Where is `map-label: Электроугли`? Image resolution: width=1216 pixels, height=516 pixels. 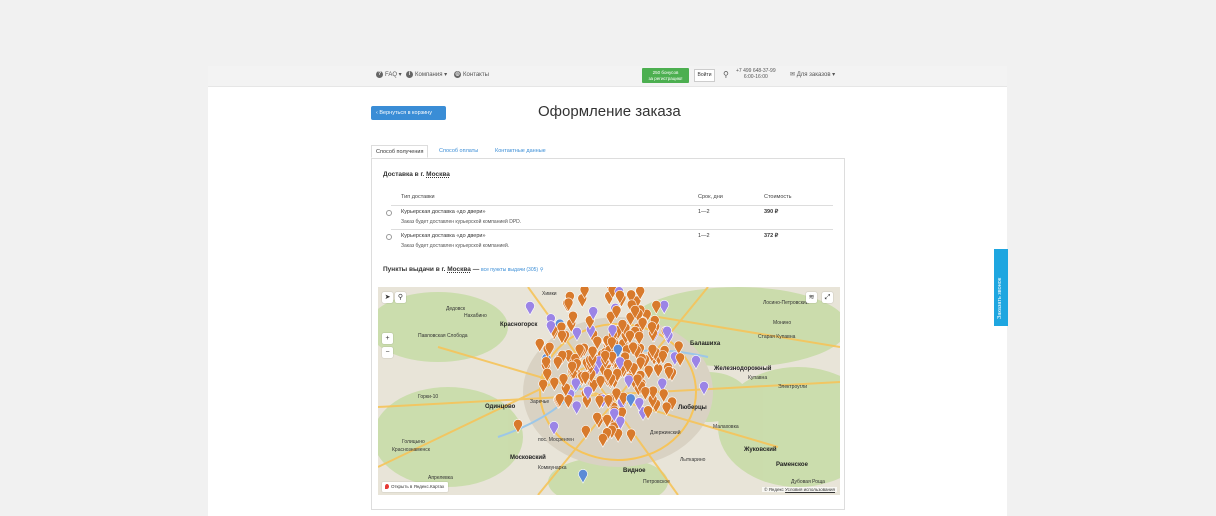
map-label: Электроугли is located at coordinates (793, 387).